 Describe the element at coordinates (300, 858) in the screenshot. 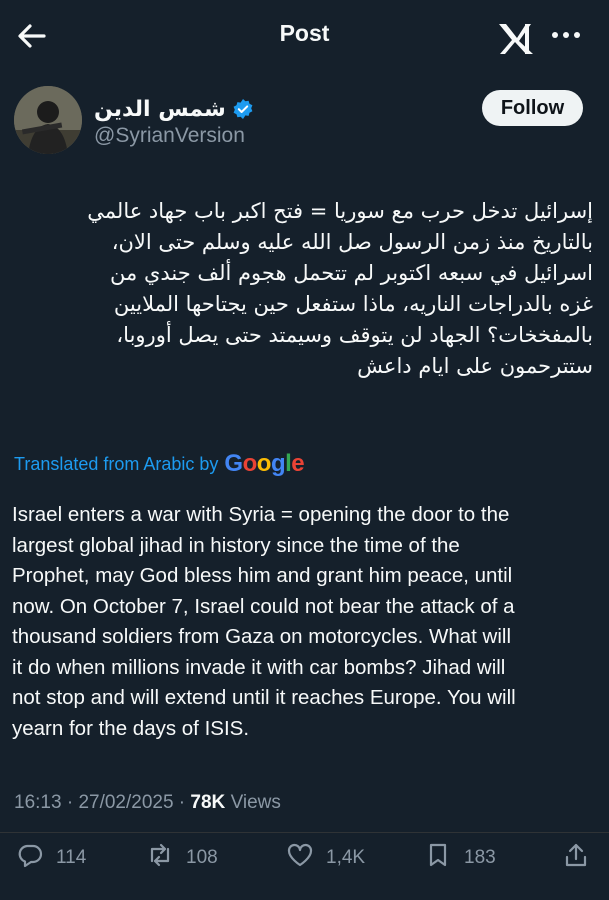

I see `like-icon` at that location.